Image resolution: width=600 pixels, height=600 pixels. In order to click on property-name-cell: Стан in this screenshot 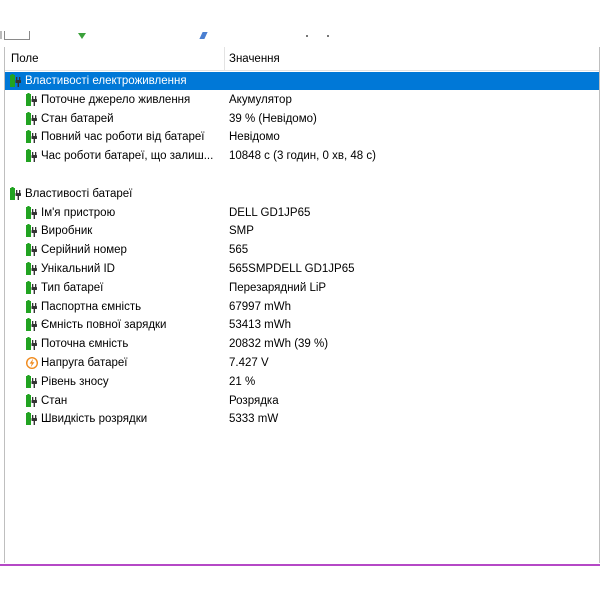, I will do `click(46, 401)`.